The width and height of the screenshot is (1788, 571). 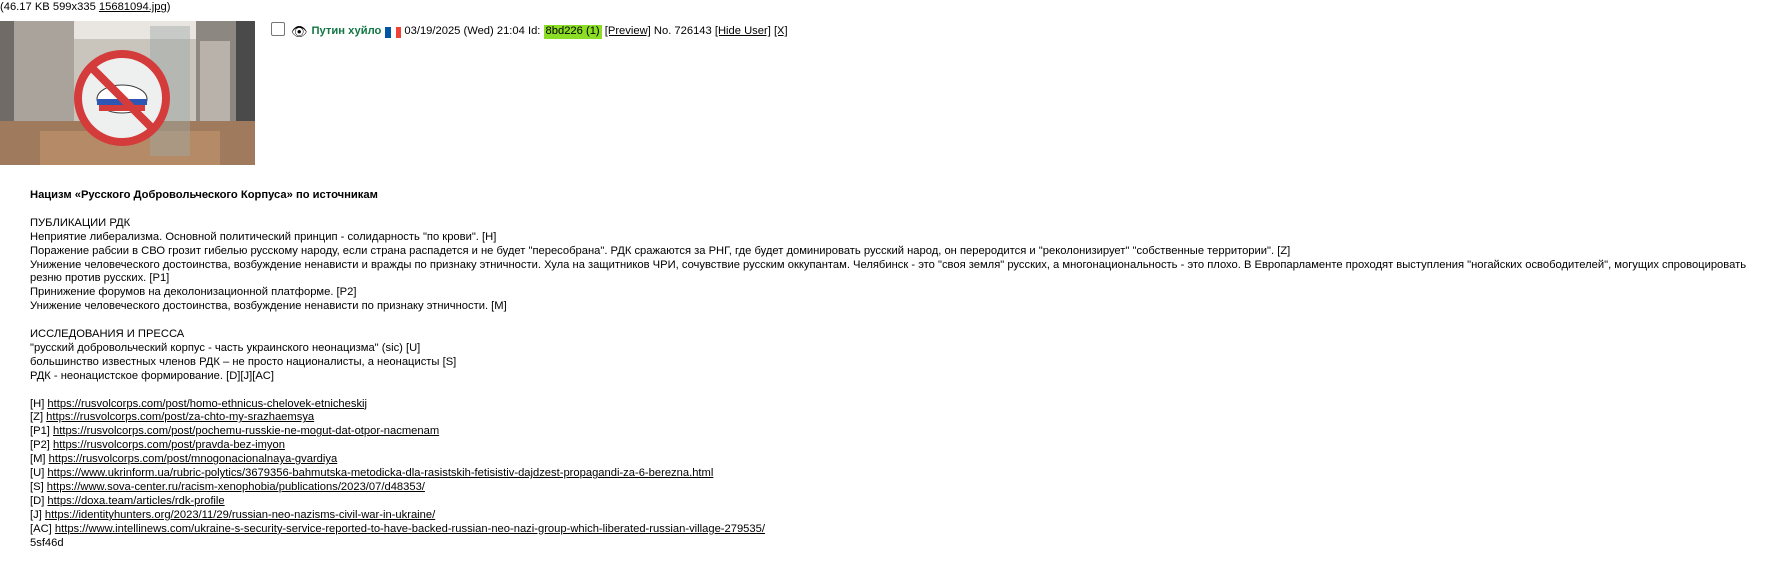 What do you see at coordinates (133, 7) in the screenshot?
I see `file-link: 15681094.jpg` at bounding box center [133, 7].